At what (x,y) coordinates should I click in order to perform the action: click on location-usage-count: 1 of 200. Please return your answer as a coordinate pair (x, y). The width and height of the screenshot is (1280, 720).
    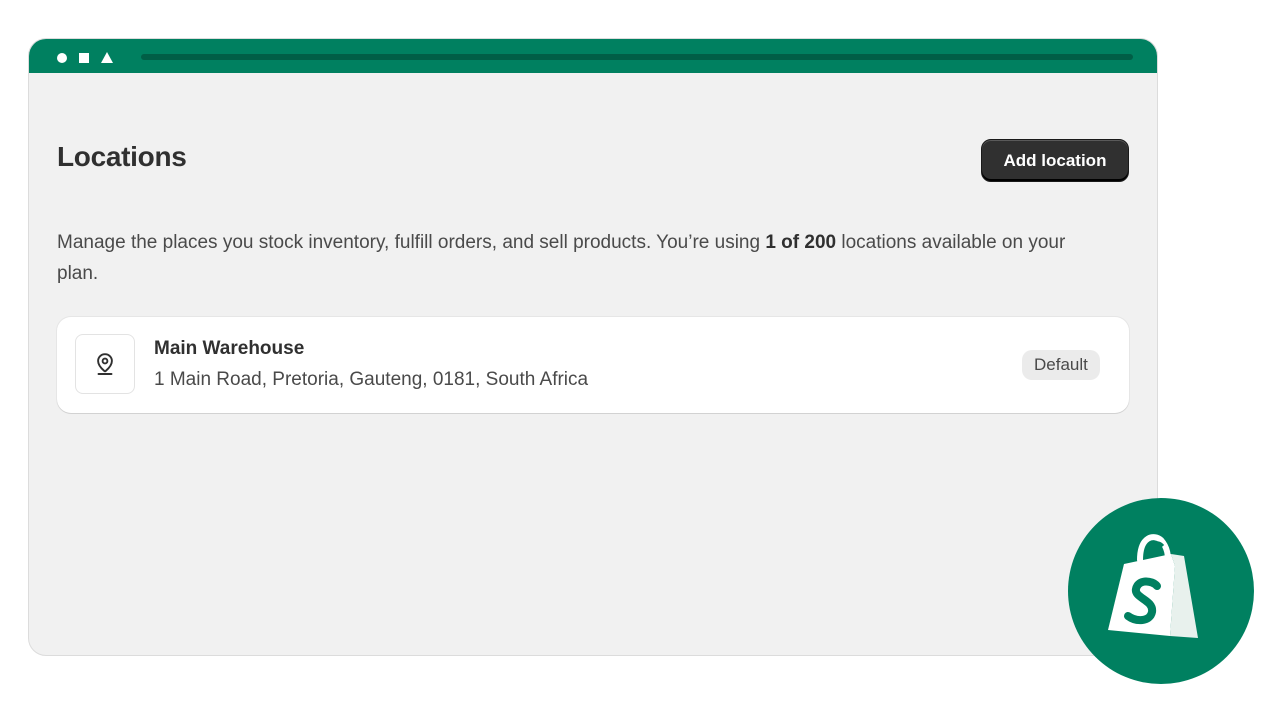
    Looking at the image, I should click on (801, 242).